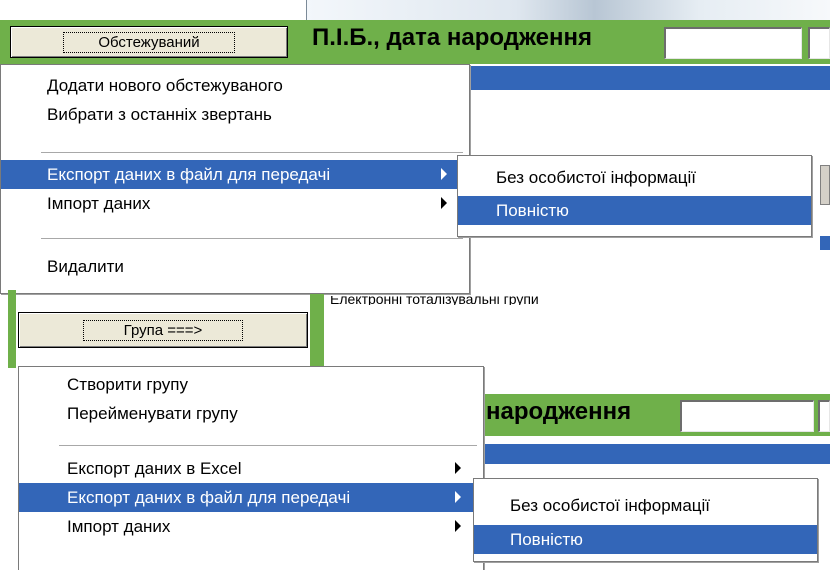  I want to click on menu-item-create-group: Створити групу, so click(251, 384).